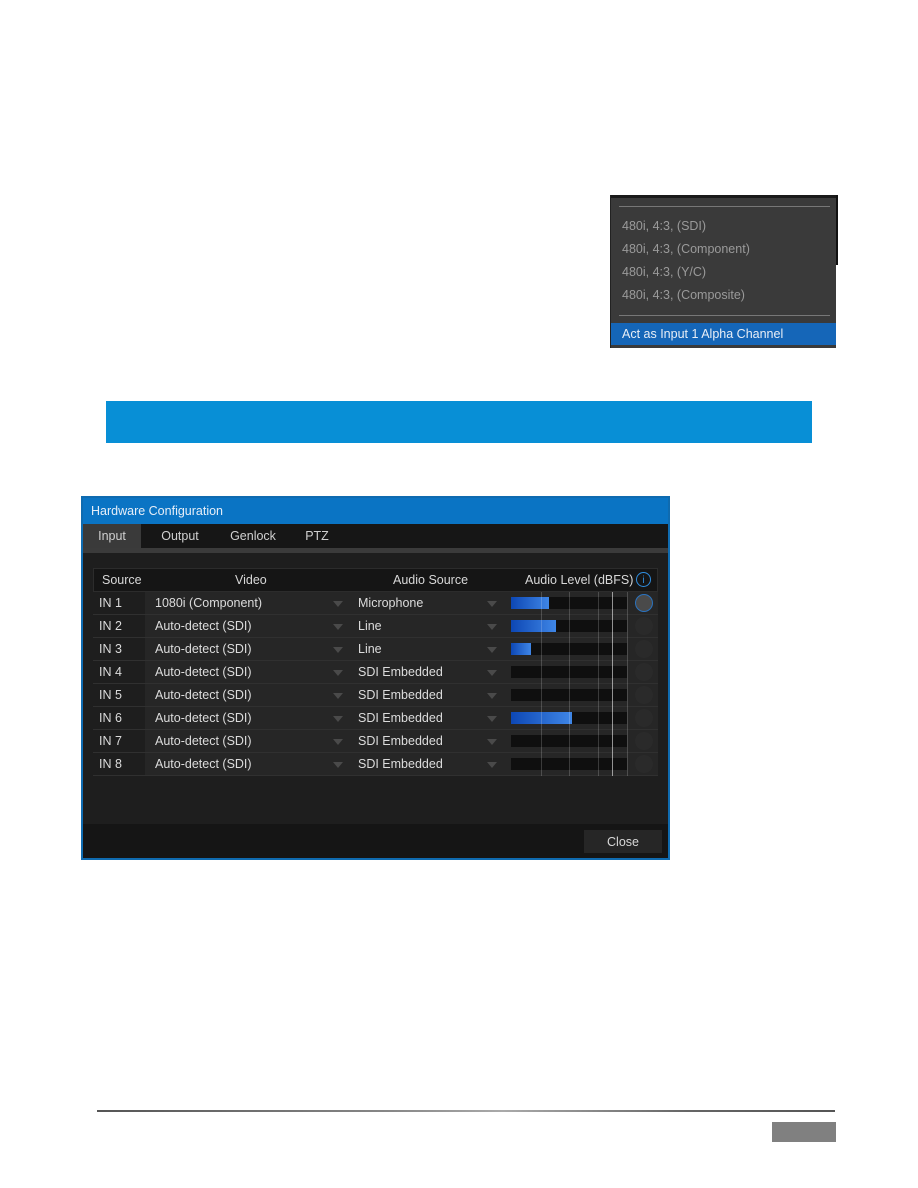  Describe the element at coordinates (119, 626) in the screenshot. I see `source-cell: IN 2` at that location.